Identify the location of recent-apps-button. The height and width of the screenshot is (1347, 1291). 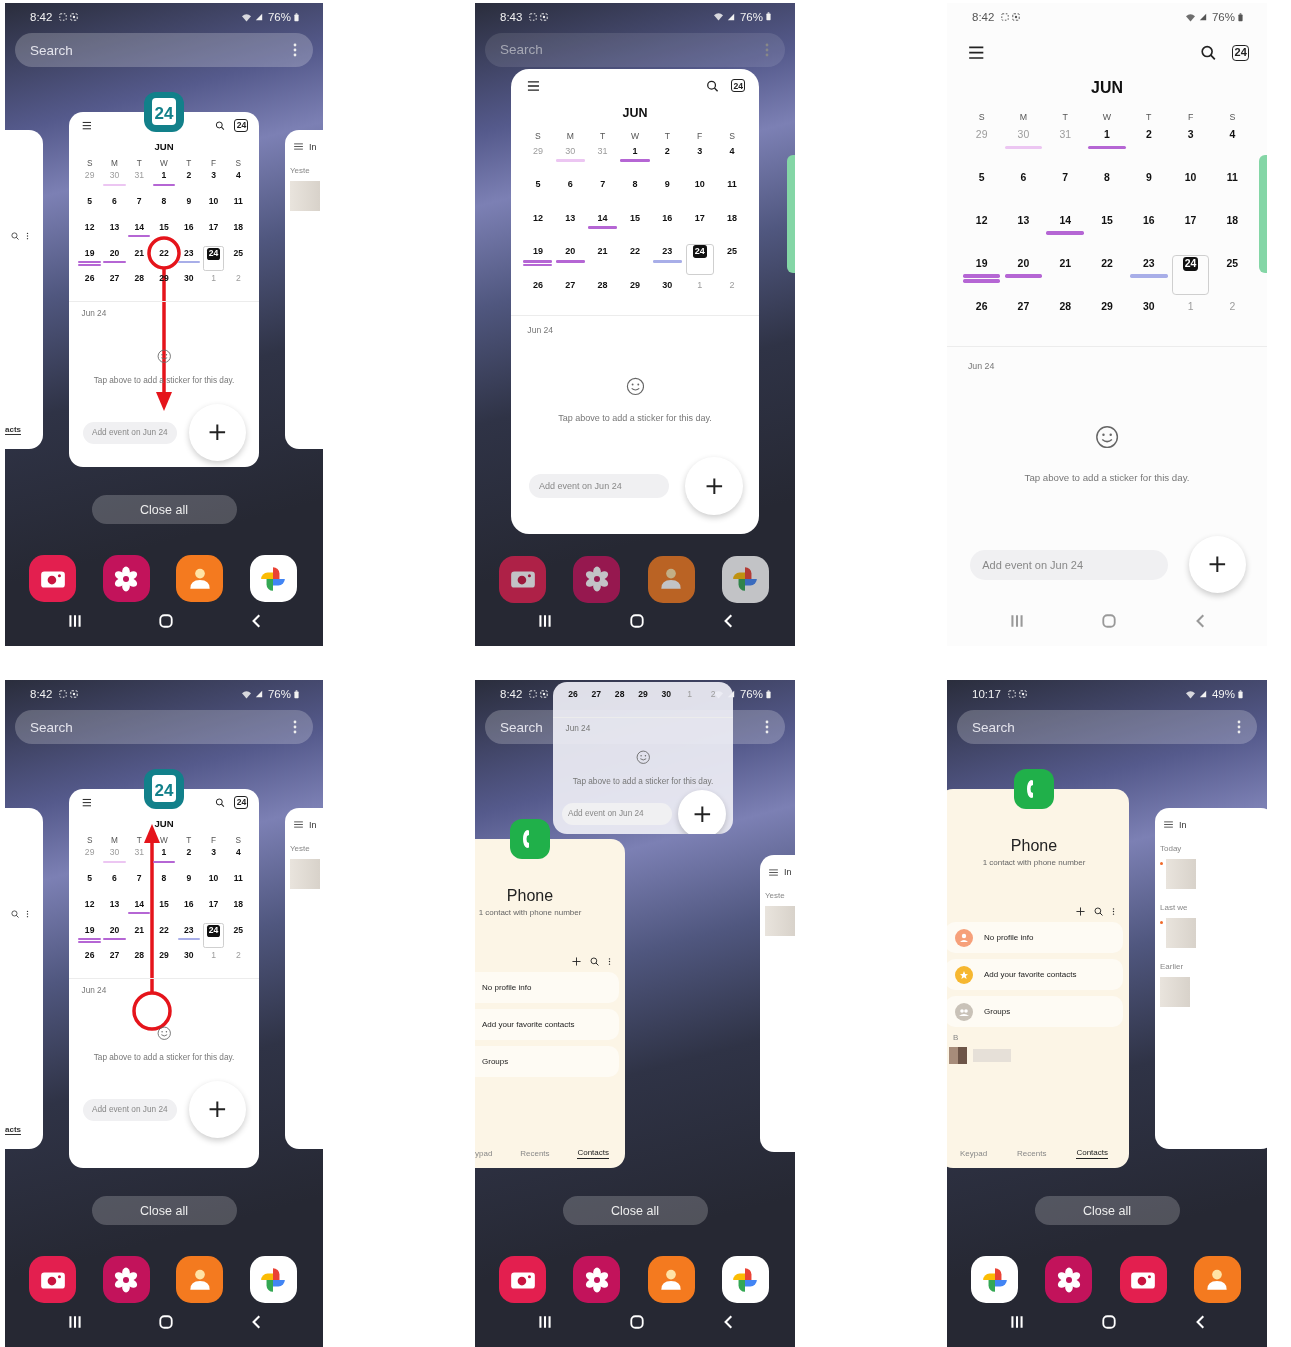
(545, 621).